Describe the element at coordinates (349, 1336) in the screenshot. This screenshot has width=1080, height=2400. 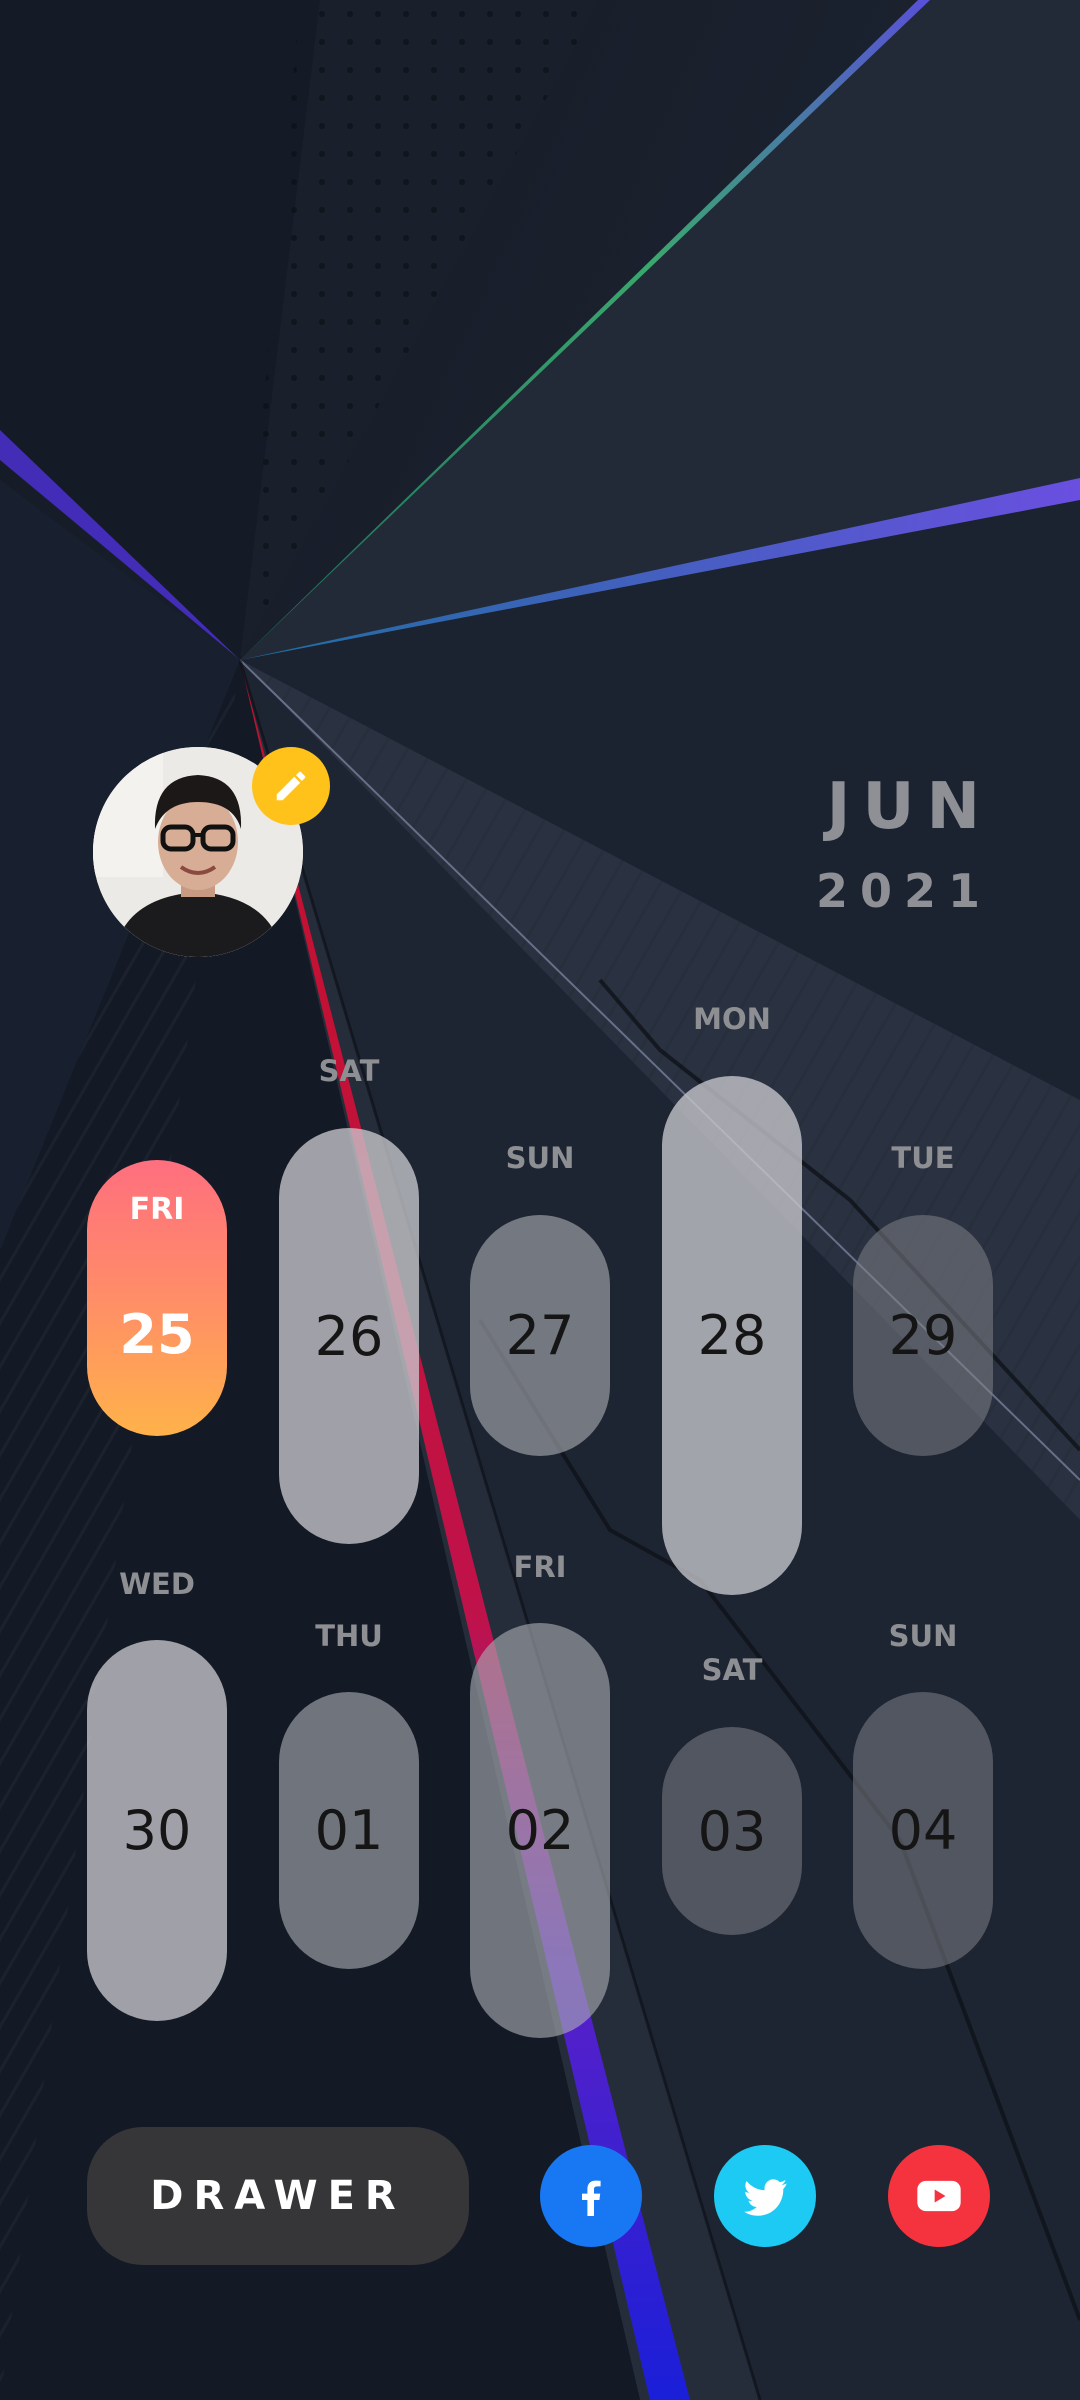
I see `date-pill-26: 26` at that location.